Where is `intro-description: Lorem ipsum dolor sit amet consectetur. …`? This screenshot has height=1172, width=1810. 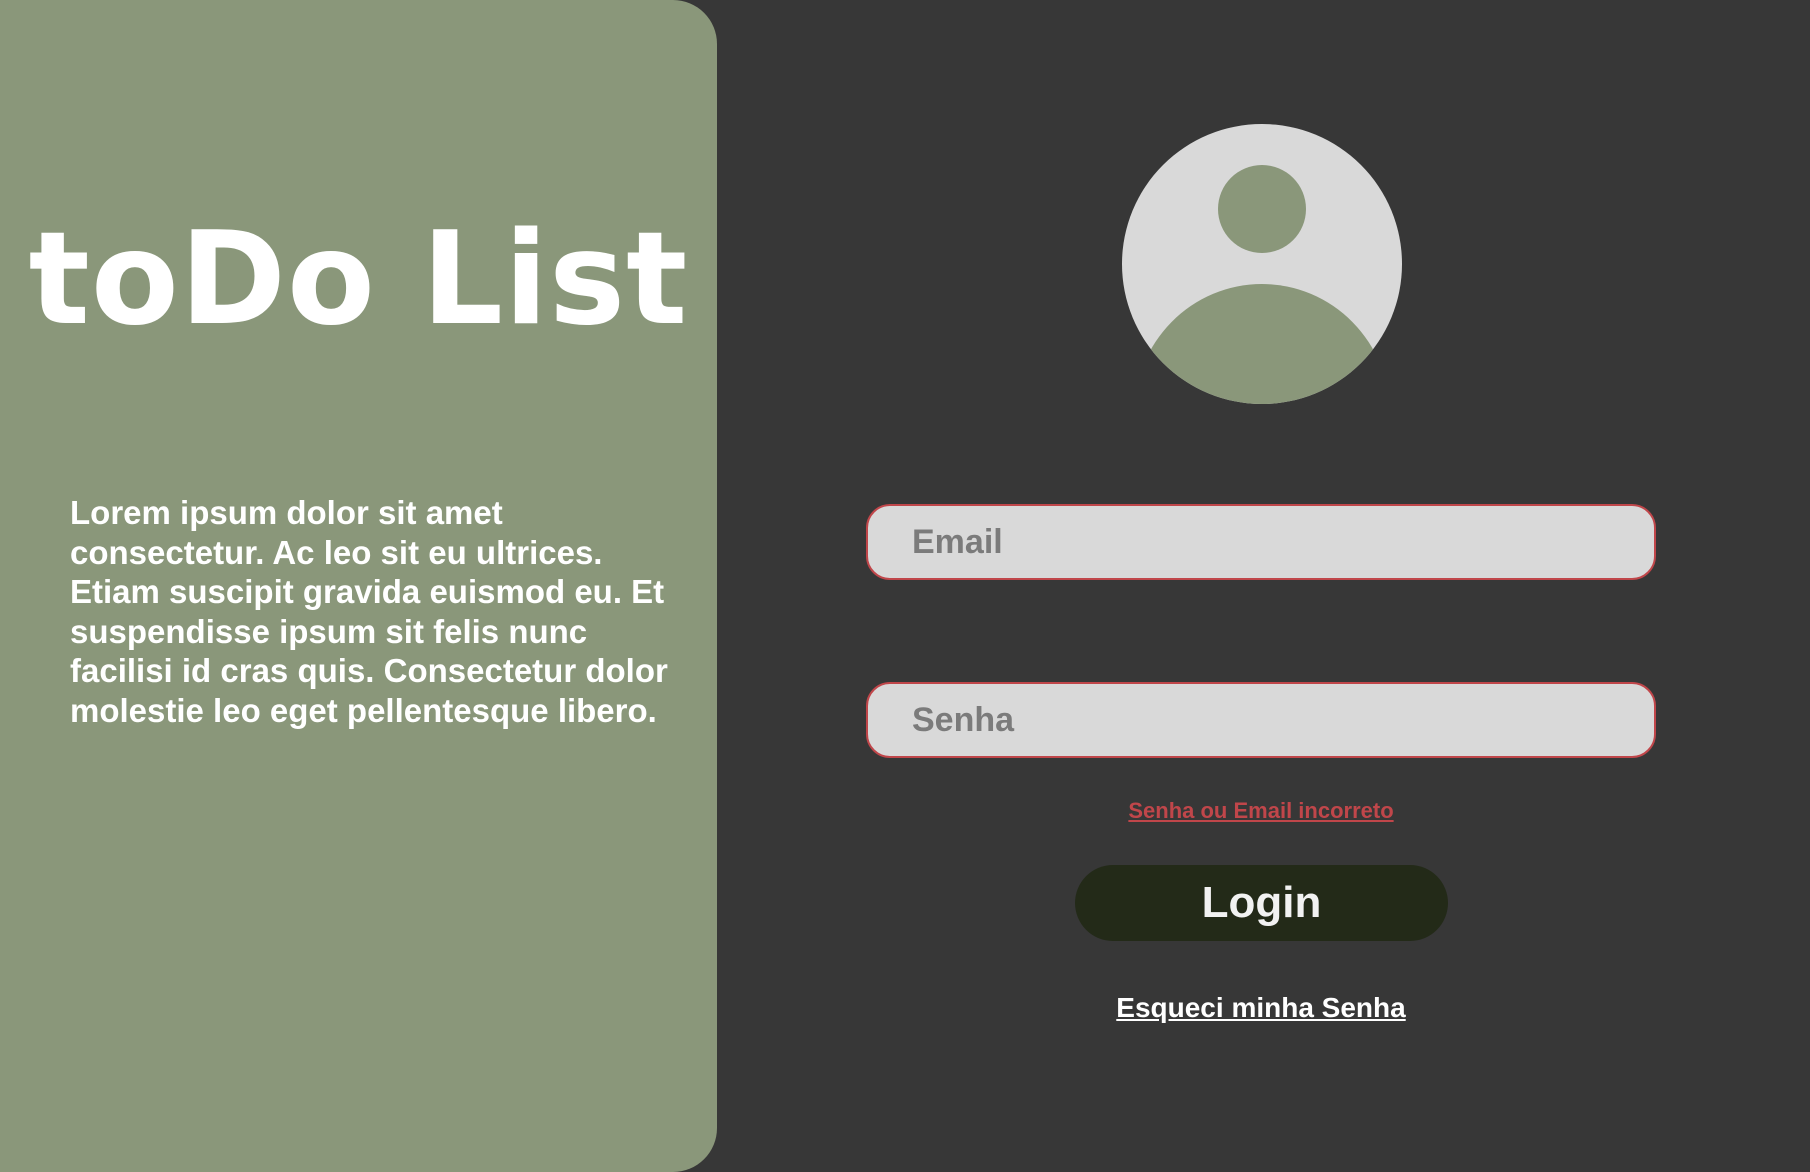 intro-description: Lorem ipsum dolor sit amet consectetur. … is located at coordinates (369, 611).